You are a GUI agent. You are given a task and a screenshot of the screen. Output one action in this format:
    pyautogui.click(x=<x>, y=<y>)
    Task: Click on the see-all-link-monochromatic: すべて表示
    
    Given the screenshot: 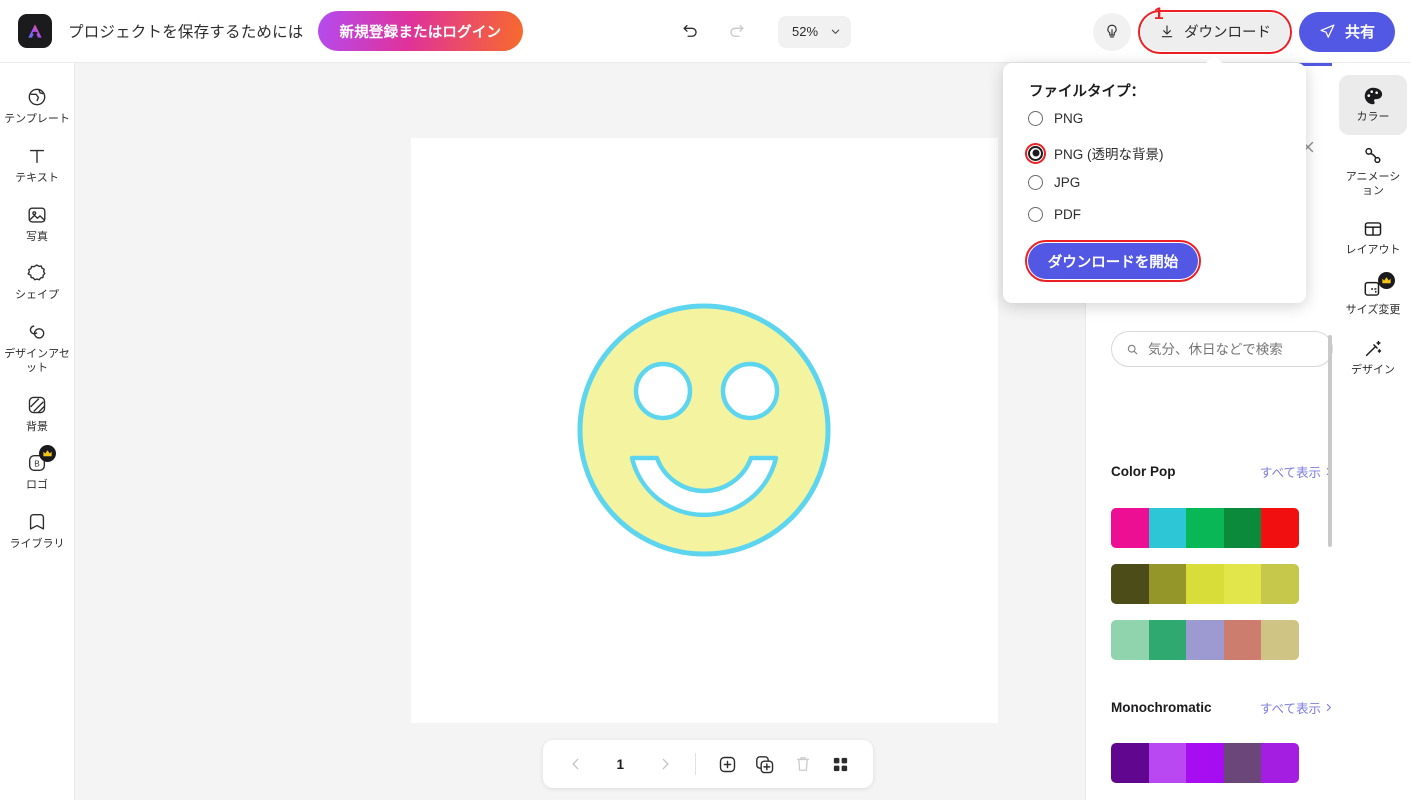 What is the action you would take?
    pyautogui.click(x=1296, y=707)
    